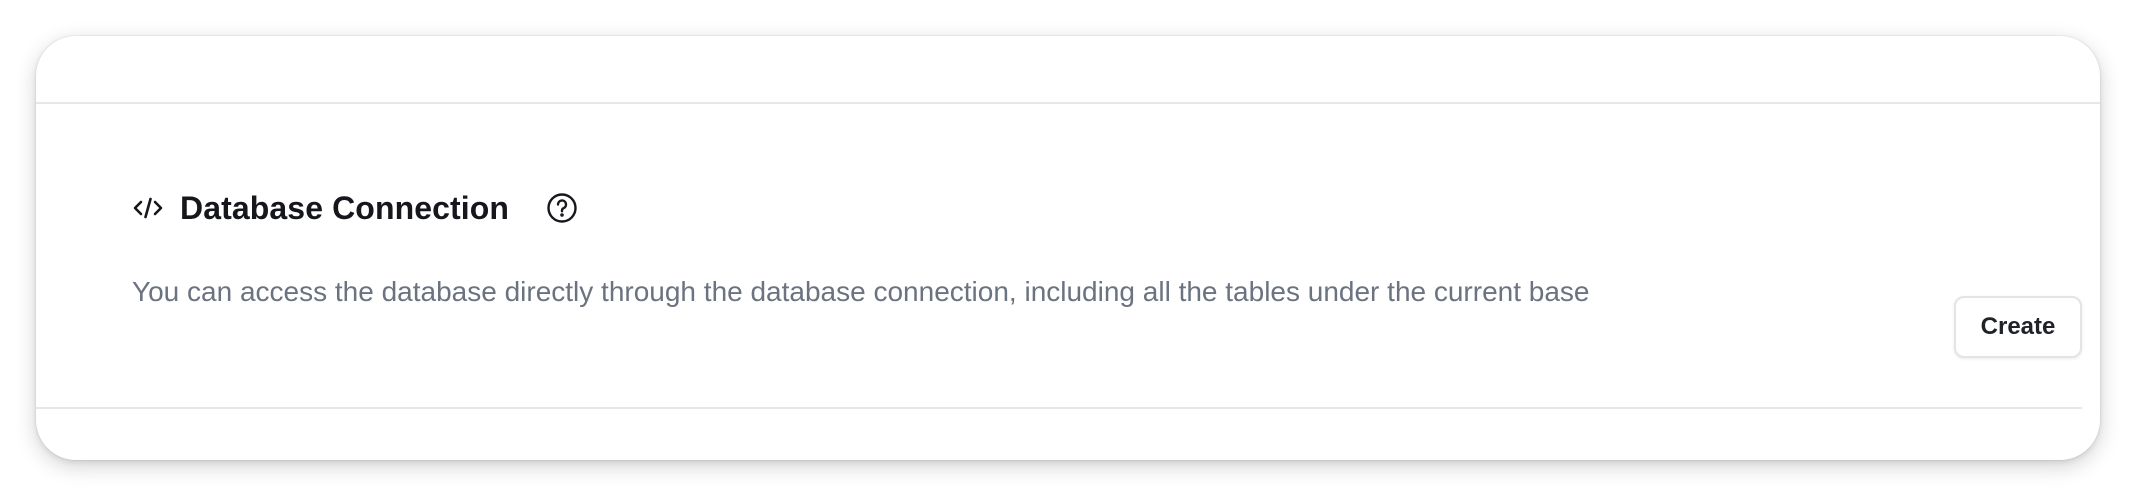 The width and height of the screenshot is (2136, 496). I want to click on code-icon, so click(148, 208).